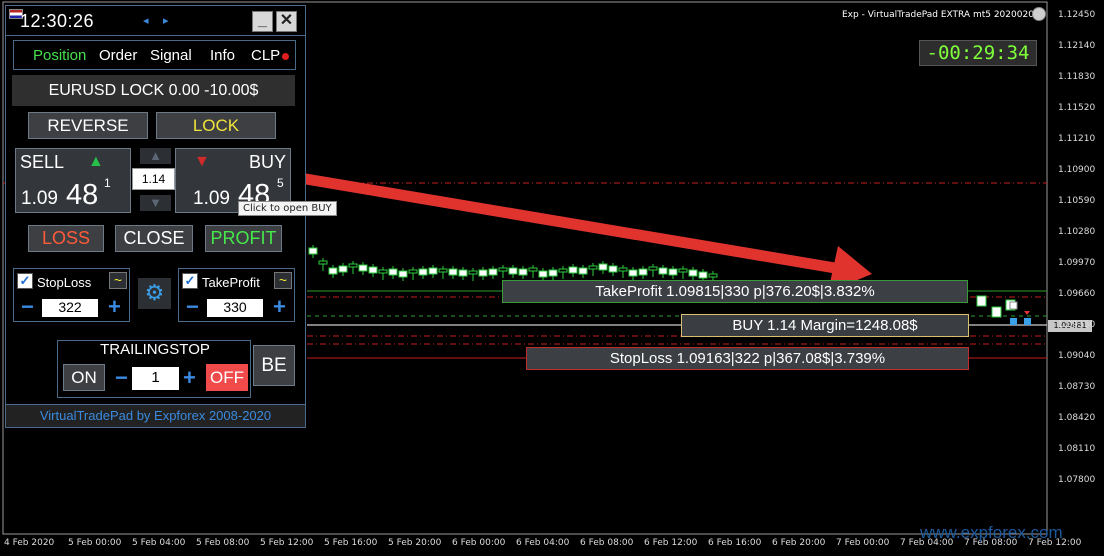 The image size is (1104, 556). I want to click on price-axis-label: 1.09040, so click(1077, 356).